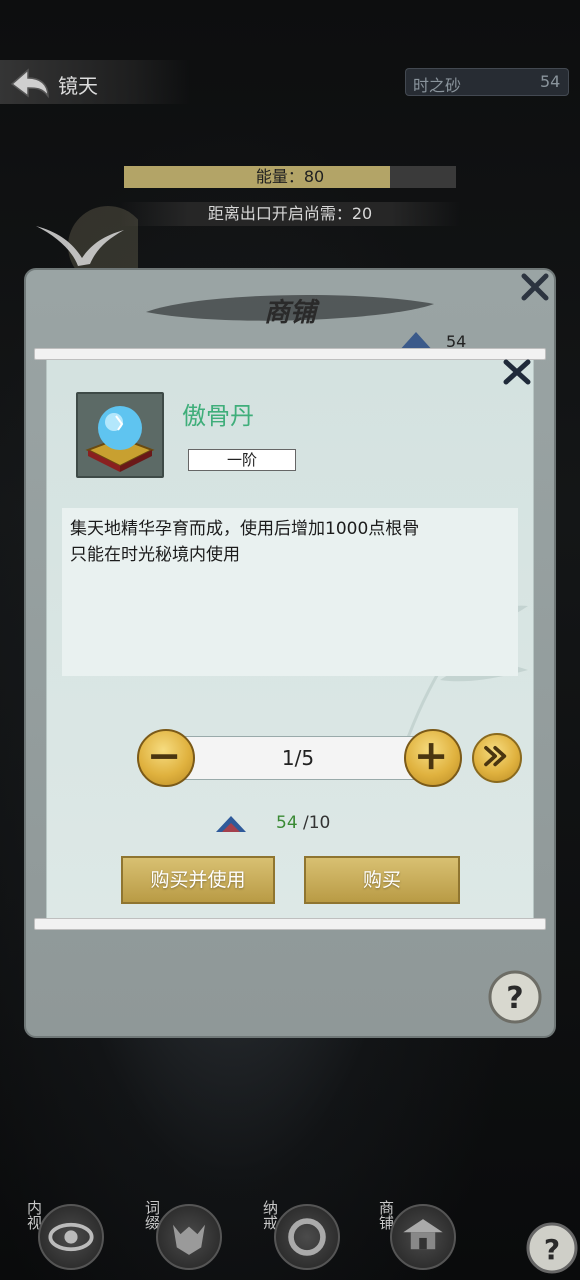 This screenshot has height=1280, width=580. Describe the element at coordinates (71, 1237) in the screenshot. I see `eye-icon` at that location.